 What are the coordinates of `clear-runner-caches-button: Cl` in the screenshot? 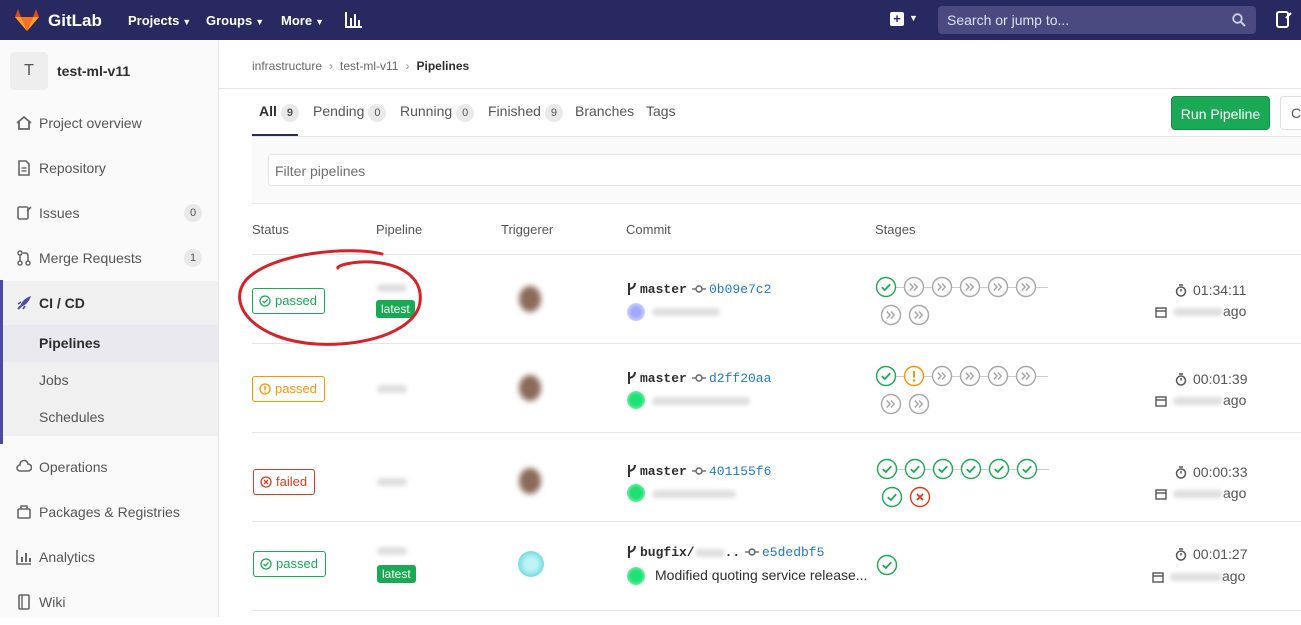 It's located at (1290, 113).